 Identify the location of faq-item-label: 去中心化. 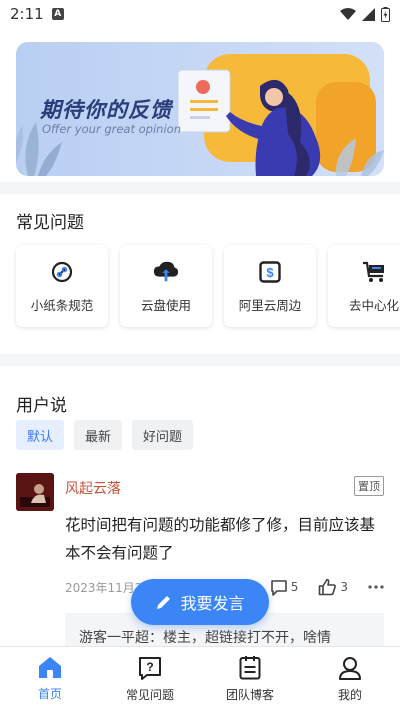
(373, 305).